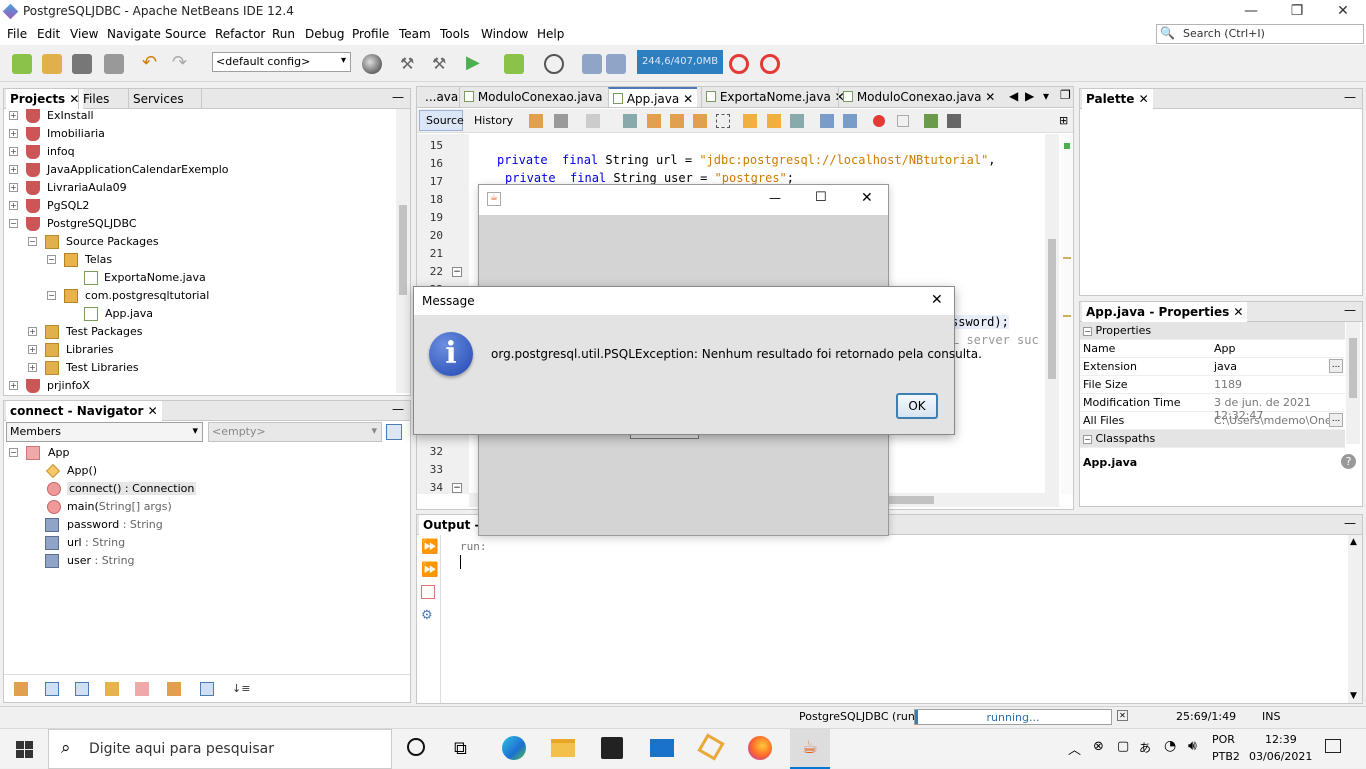 The image size is (1366, 769). What do you see at coordinates (324, 34) in the screenshot?
I see `menu-debug: Debug` at bounding box center [324, 34].